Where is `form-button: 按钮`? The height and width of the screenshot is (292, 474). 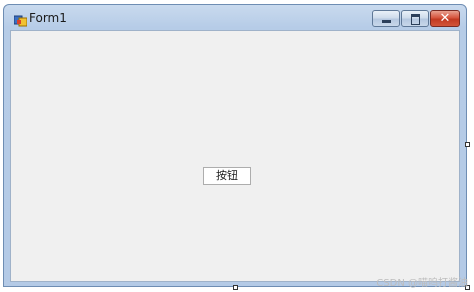 form-button: 按钮 is located at coordinates (227, 176).